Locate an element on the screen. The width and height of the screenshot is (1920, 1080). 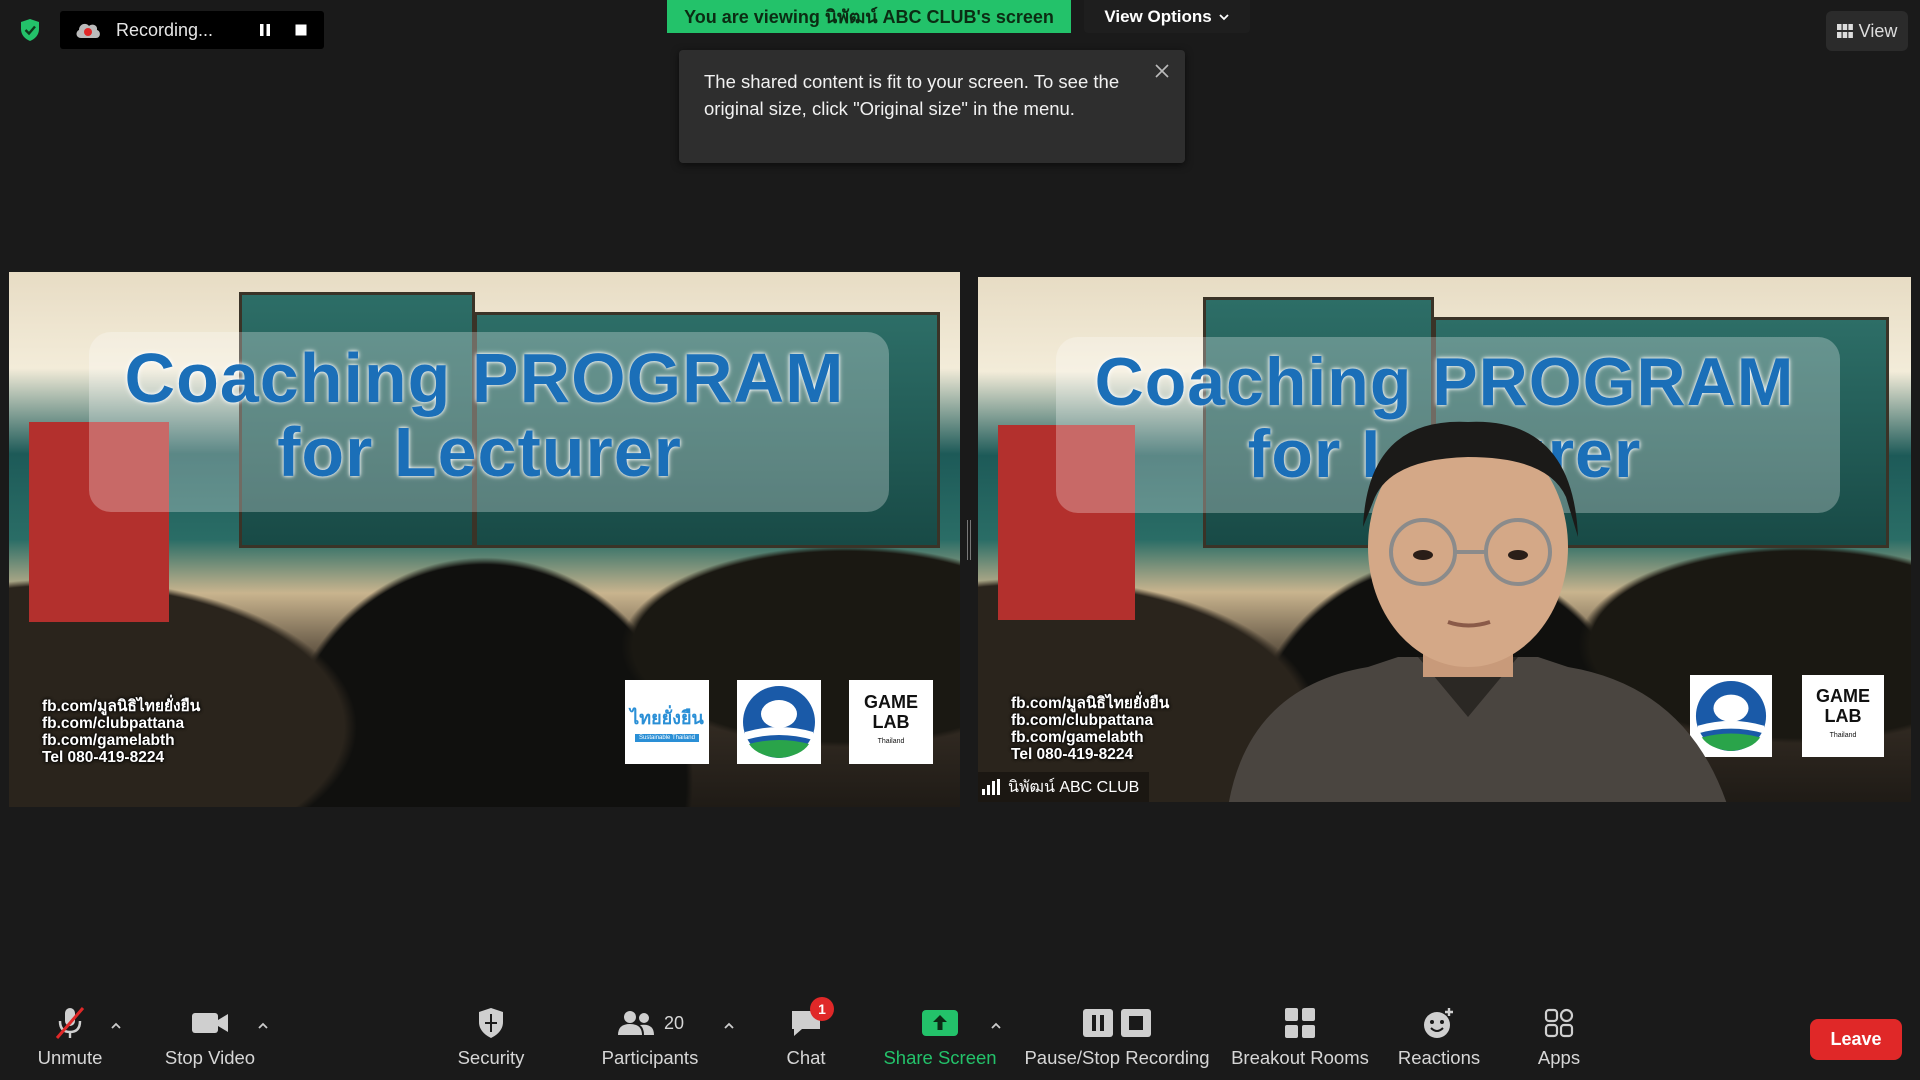
share-screen-arrow-icon is located at coordinates (940, 1023).